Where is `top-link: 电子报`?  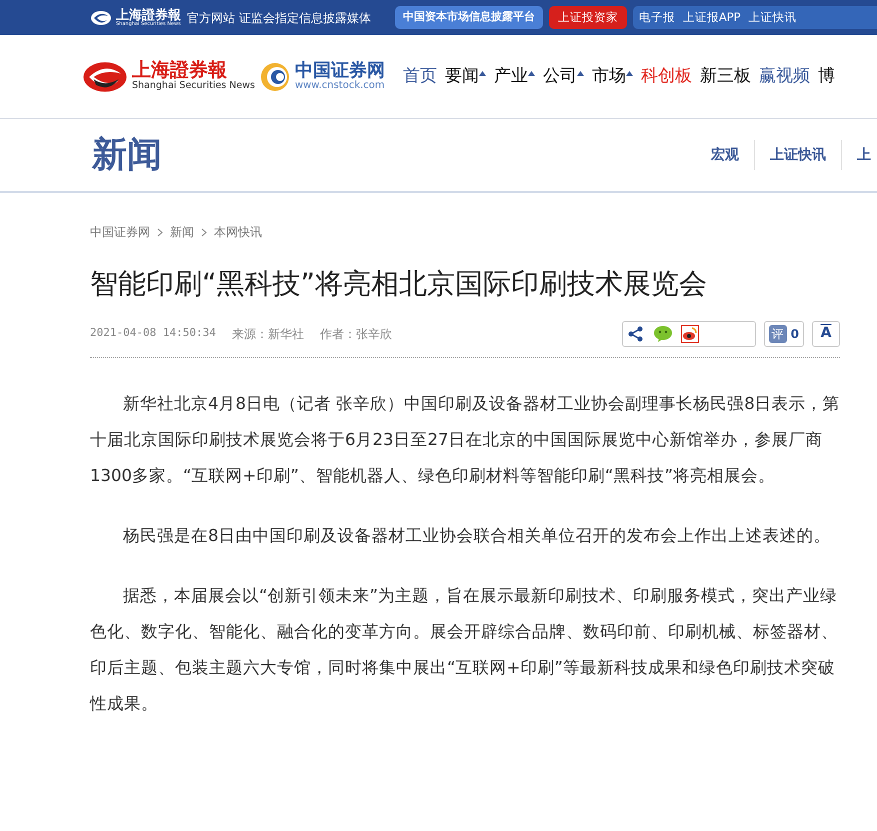
top-link: 电子报 is located at coordinates (656, 17).